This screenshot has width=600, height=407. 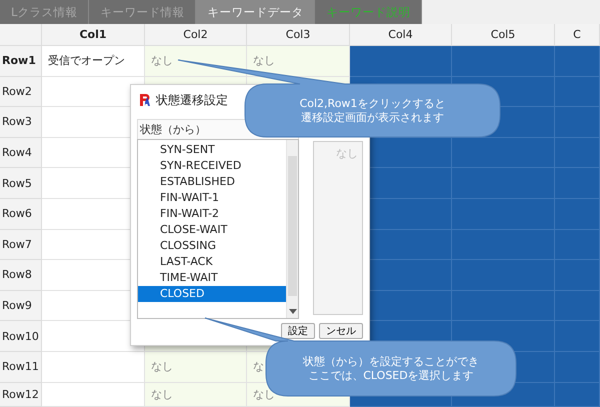 What do you see at coordinates (212, 182) in the screenshot?
I see `list-item: ESTABLISHED` at bounding box center [212, 182].